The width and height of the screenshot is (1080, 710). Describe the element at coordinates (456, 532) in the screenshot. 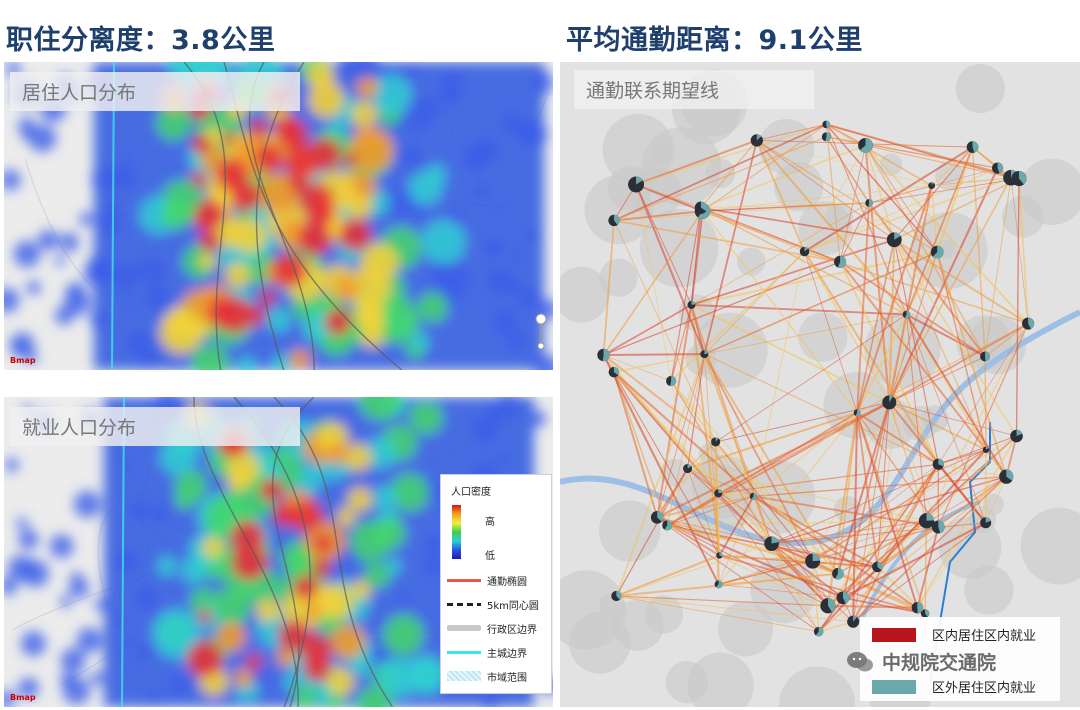

I see `density-color-ramp` at that location.